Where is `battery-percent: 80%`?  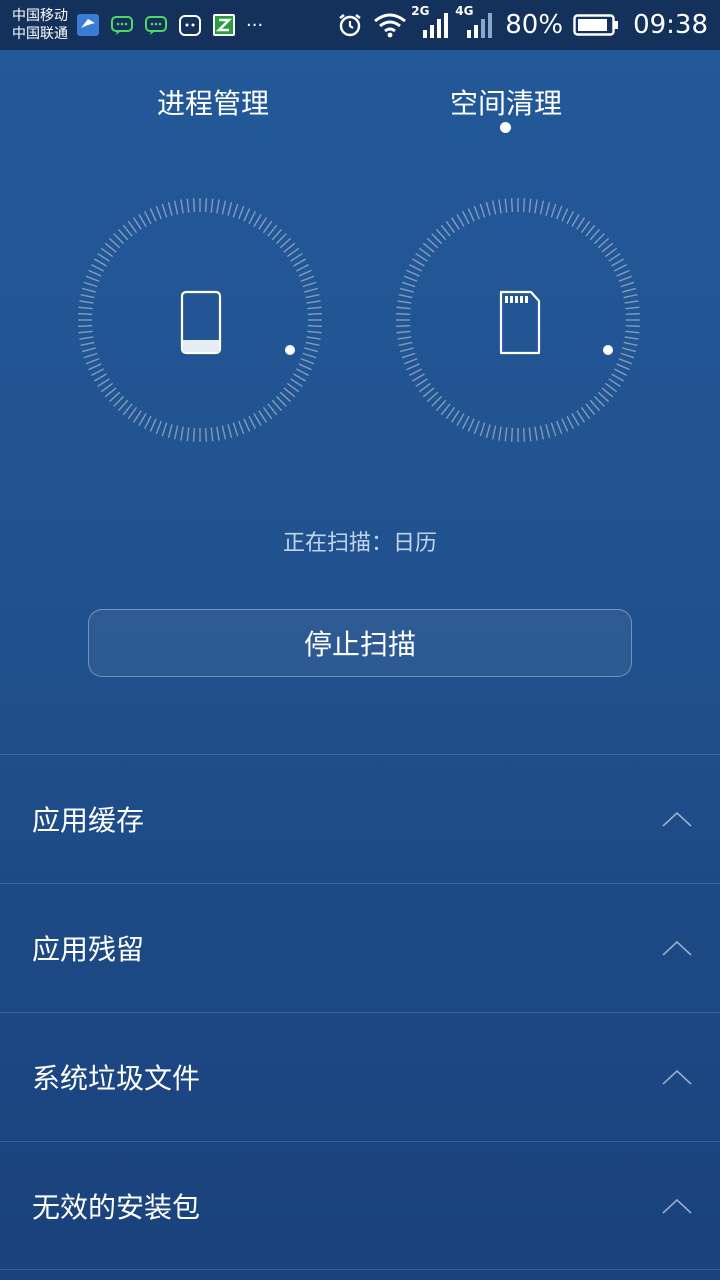 battery-percent: 80% is located at coordinates (534, 25).